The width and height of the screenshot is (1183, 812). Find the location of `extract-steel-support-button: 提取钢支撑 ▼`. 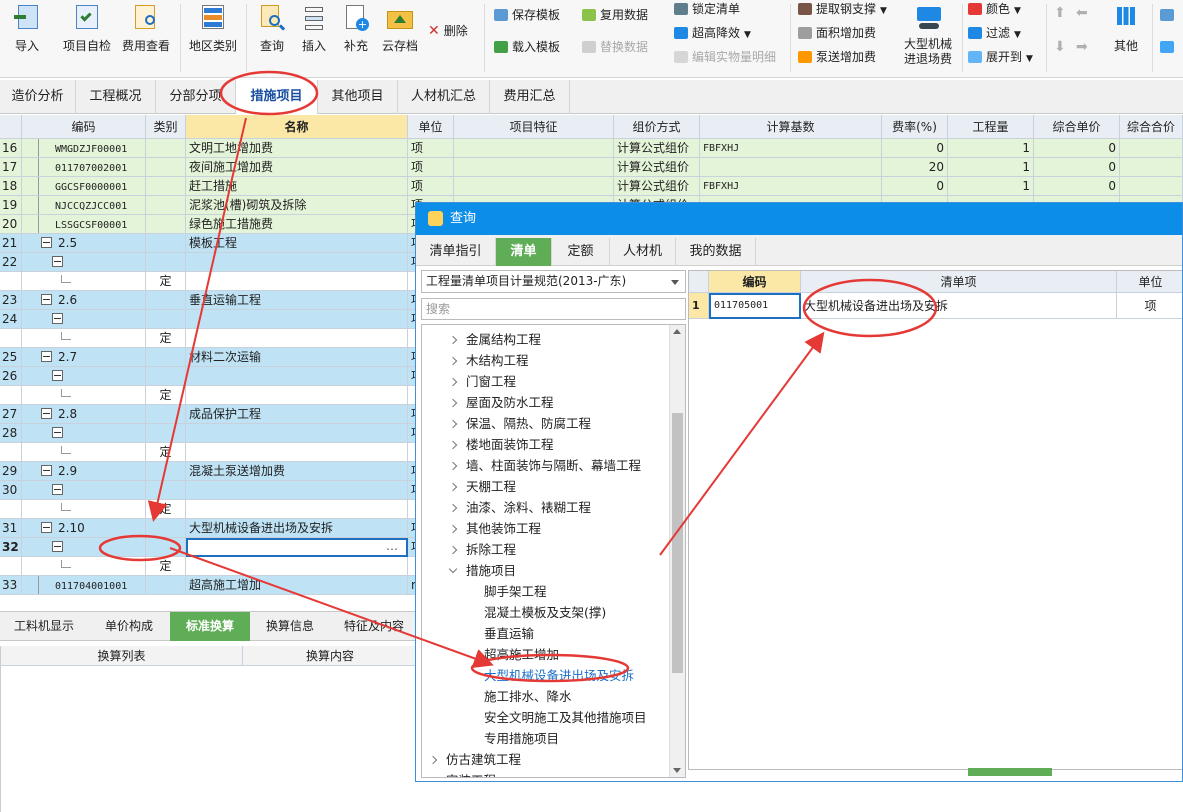

extract-steel-support-button: 提取钢支撑 ▼ is located at coordinates (842, 9).